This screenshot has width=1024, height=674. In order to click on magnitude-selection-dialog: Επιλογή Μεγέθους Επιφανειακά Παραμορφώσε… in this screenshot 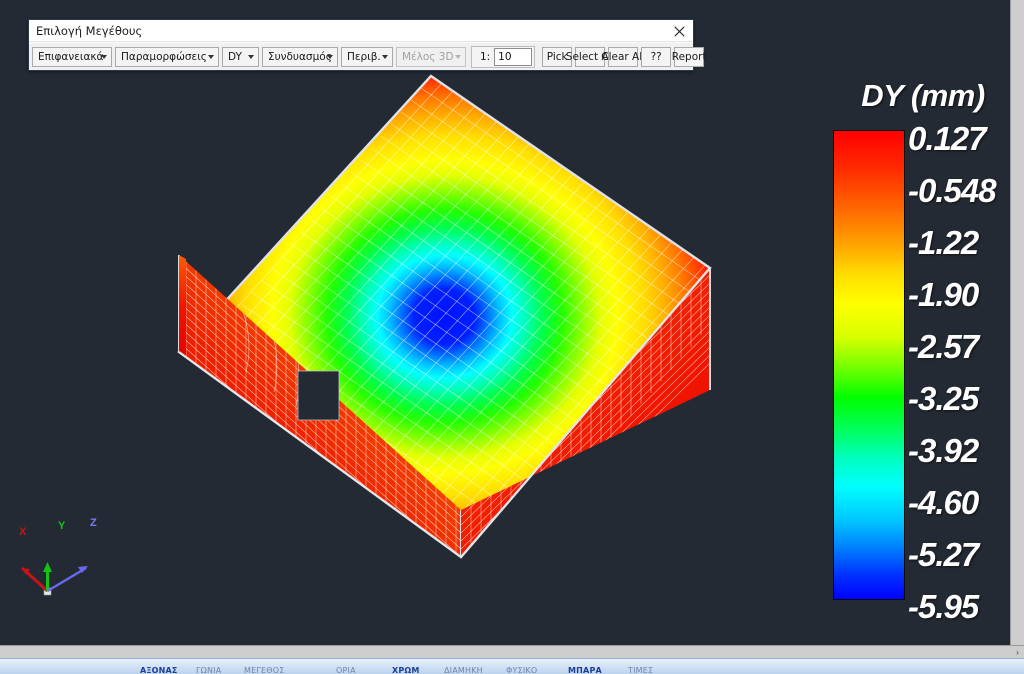, I will do `click(367, 45)`.